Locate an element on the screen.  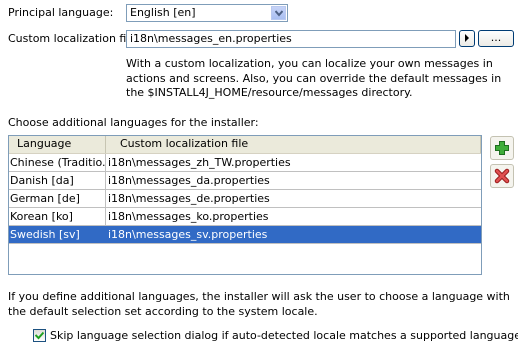
triangle-right-icon is located at coordinates (467, 38).